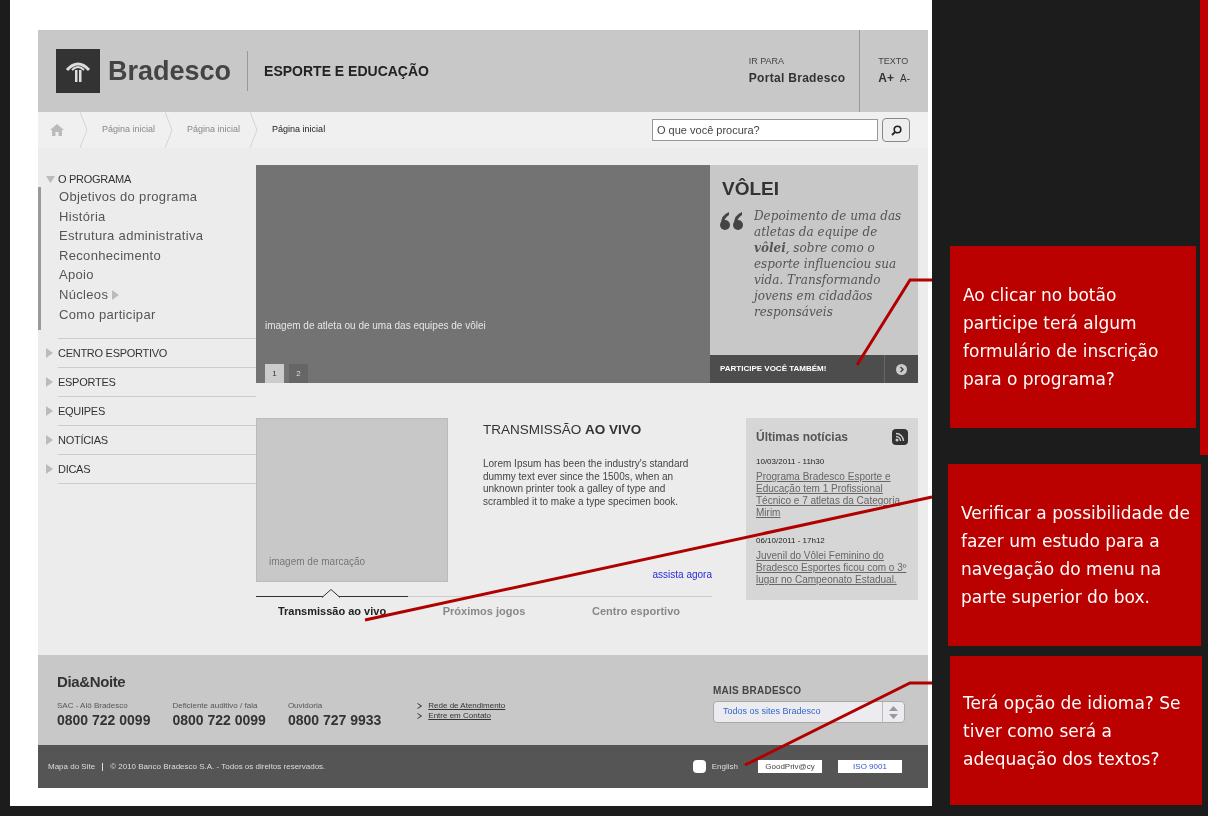 Image resolution: width=1208 pixels, height=816 pixels. Describe the element at coordinates (72, 766) in the screenshot. I see `site-map-link: Mapa do Site` at that location.